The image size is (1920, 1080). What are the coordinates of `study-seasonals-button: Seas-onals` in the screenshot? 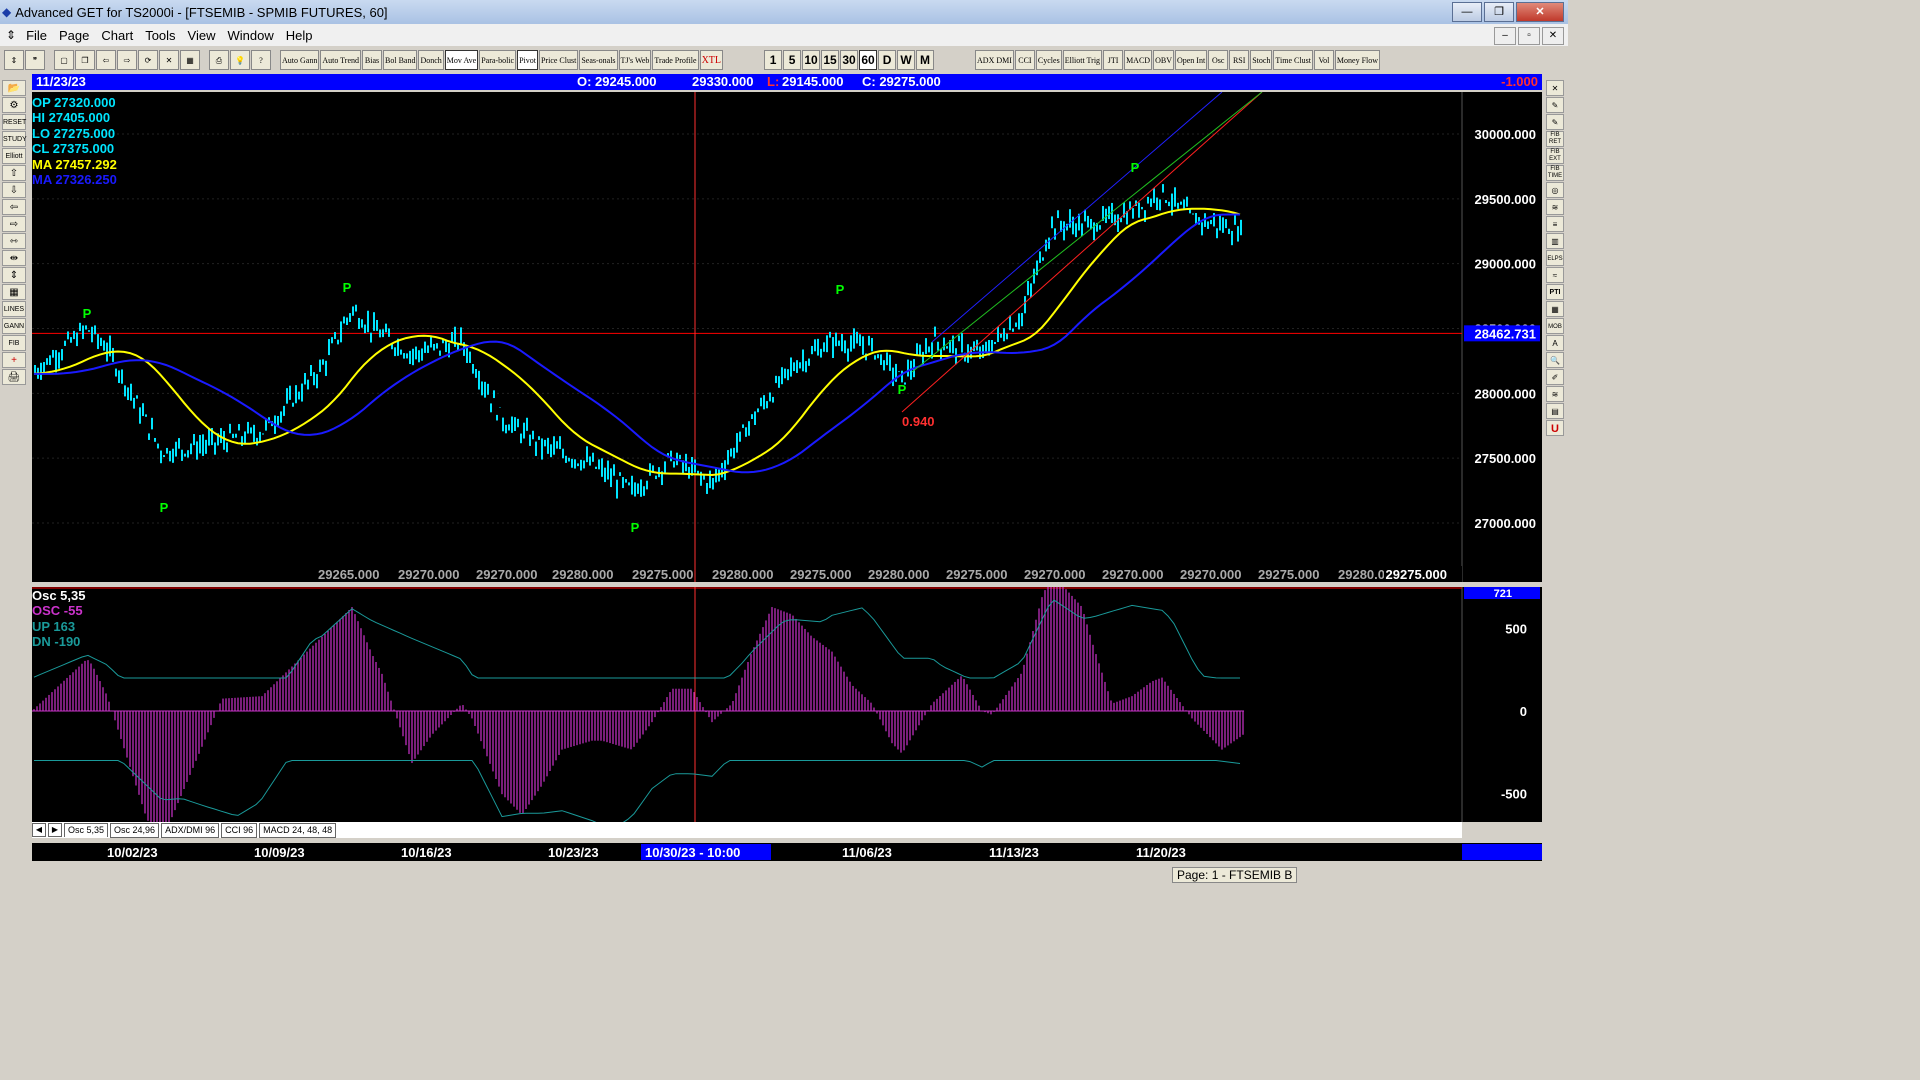 It's located at (598, 60).